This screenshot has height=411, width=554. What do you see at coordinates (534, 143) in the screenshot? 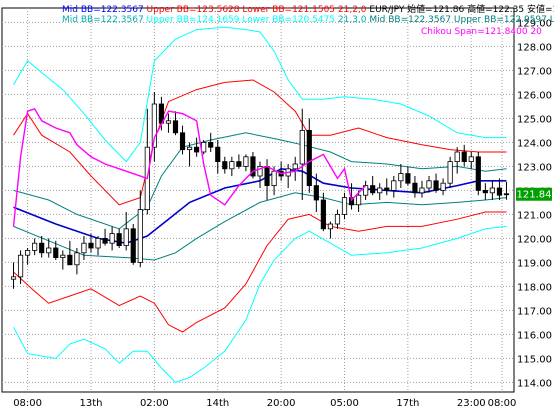
I see `y-tick-label: 124.00` at bounding box center [534, 143].